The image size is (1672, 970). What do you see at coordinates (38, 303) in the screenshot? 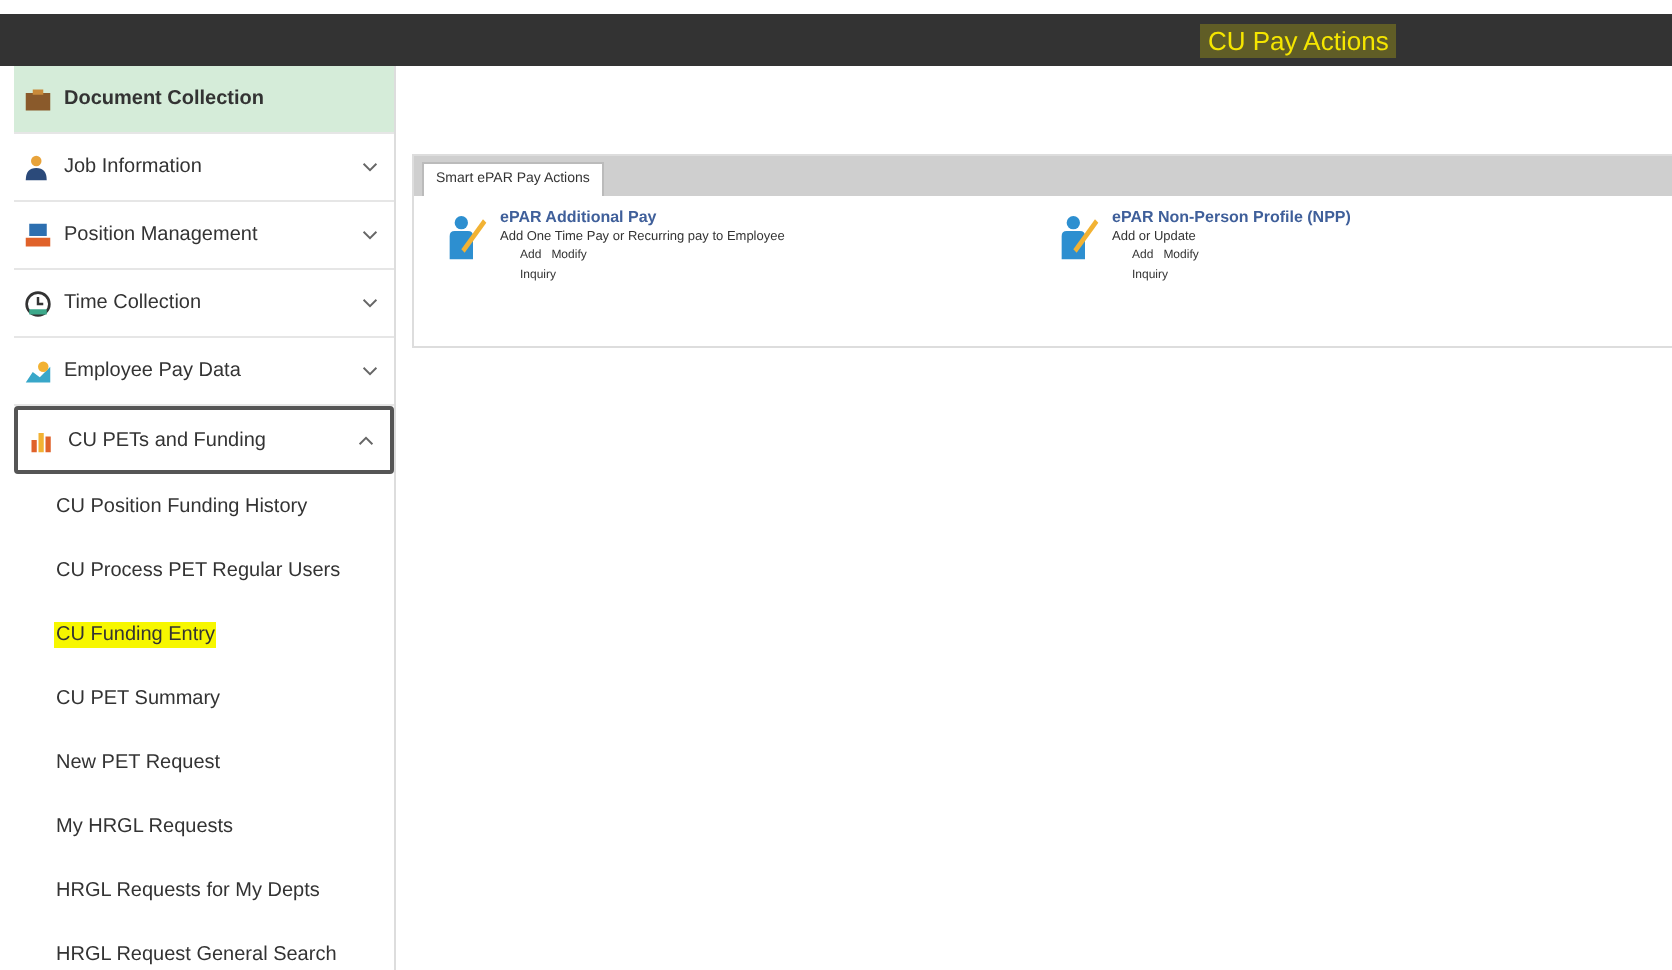
I see `clock-icon` at bounding box center [38, 303].